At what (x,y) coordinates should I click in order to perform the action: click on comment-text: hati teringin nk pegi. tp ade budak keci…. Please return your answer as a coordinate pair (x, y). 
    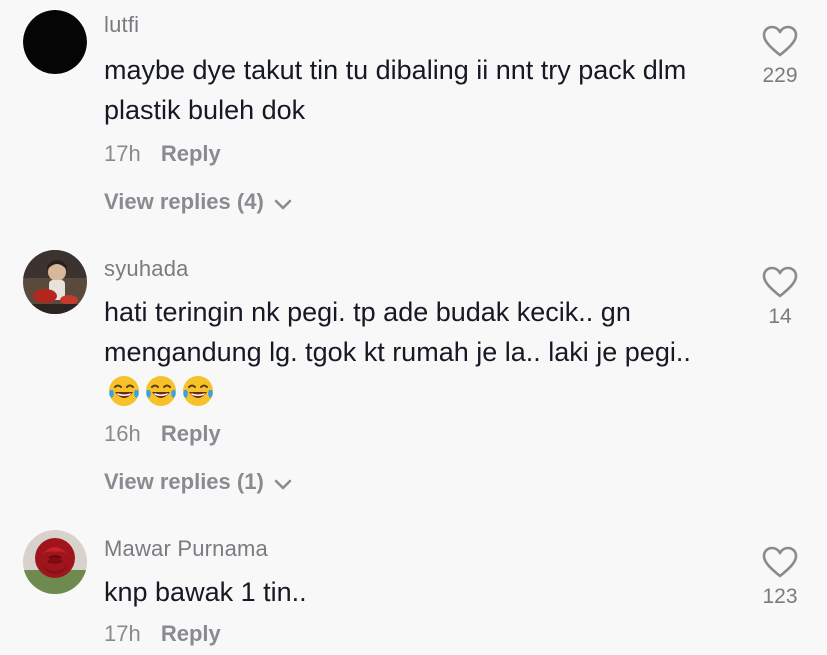
    Looking at the image, I should click on (414, 352).